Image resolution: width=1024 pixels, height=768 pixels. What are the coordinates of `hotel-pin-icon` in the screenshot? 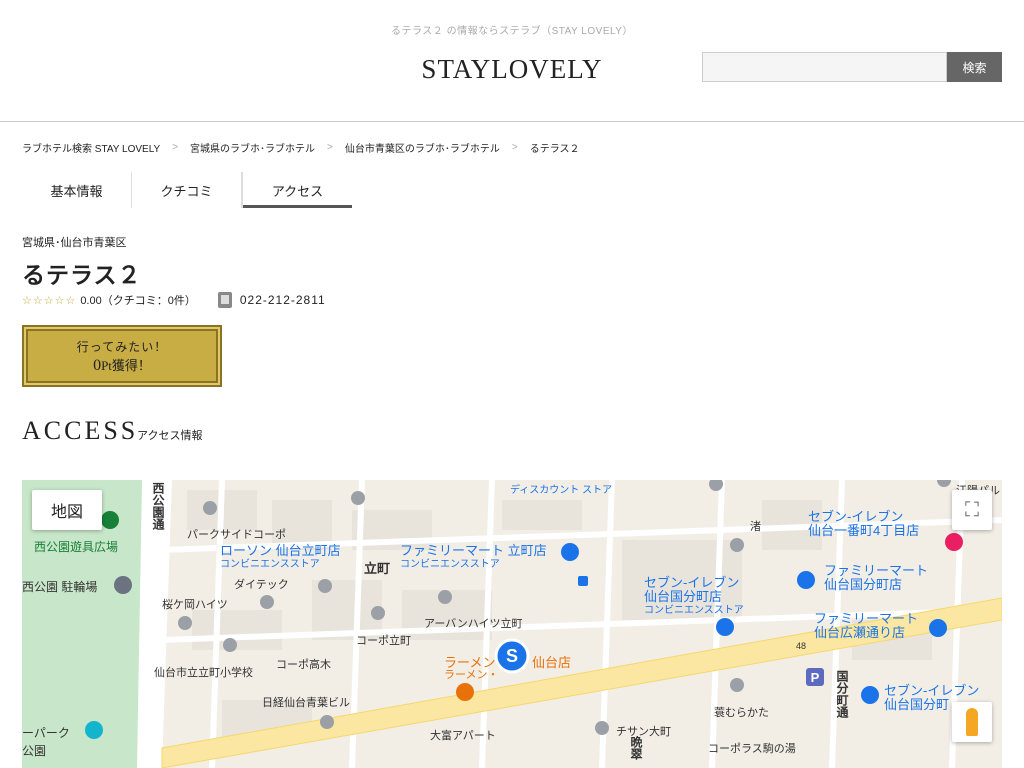 It's located at (954, 542).